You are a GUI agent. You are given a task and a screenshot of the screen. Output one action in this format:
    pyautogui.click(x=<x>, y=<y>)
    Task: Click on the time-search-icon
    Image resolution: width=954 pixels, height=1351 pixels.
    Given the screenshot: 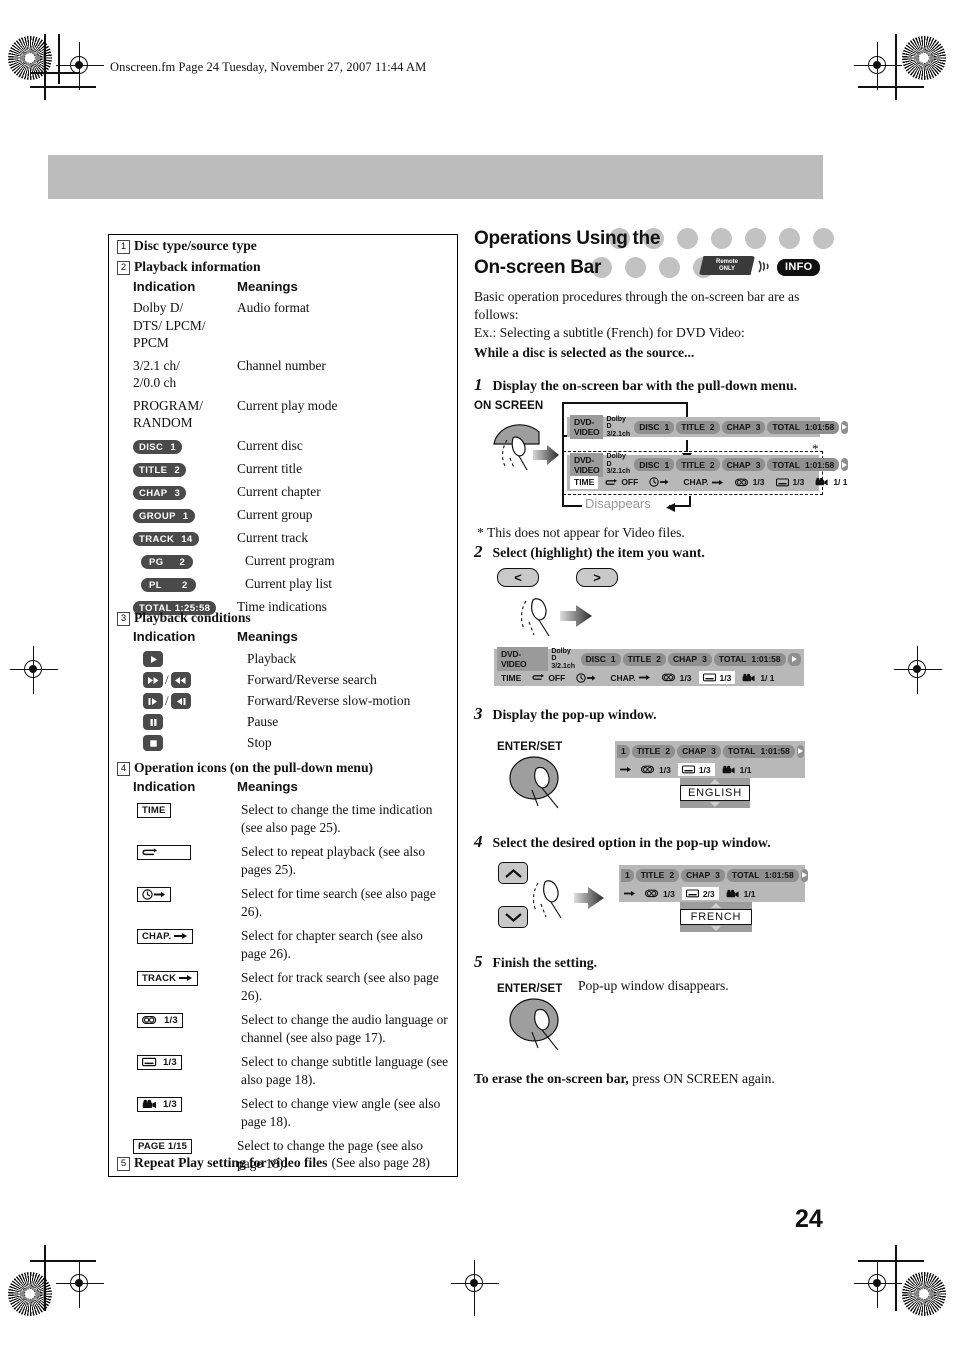 What is the action you would take?
    pyautogui.click(x=154, y=894)
    